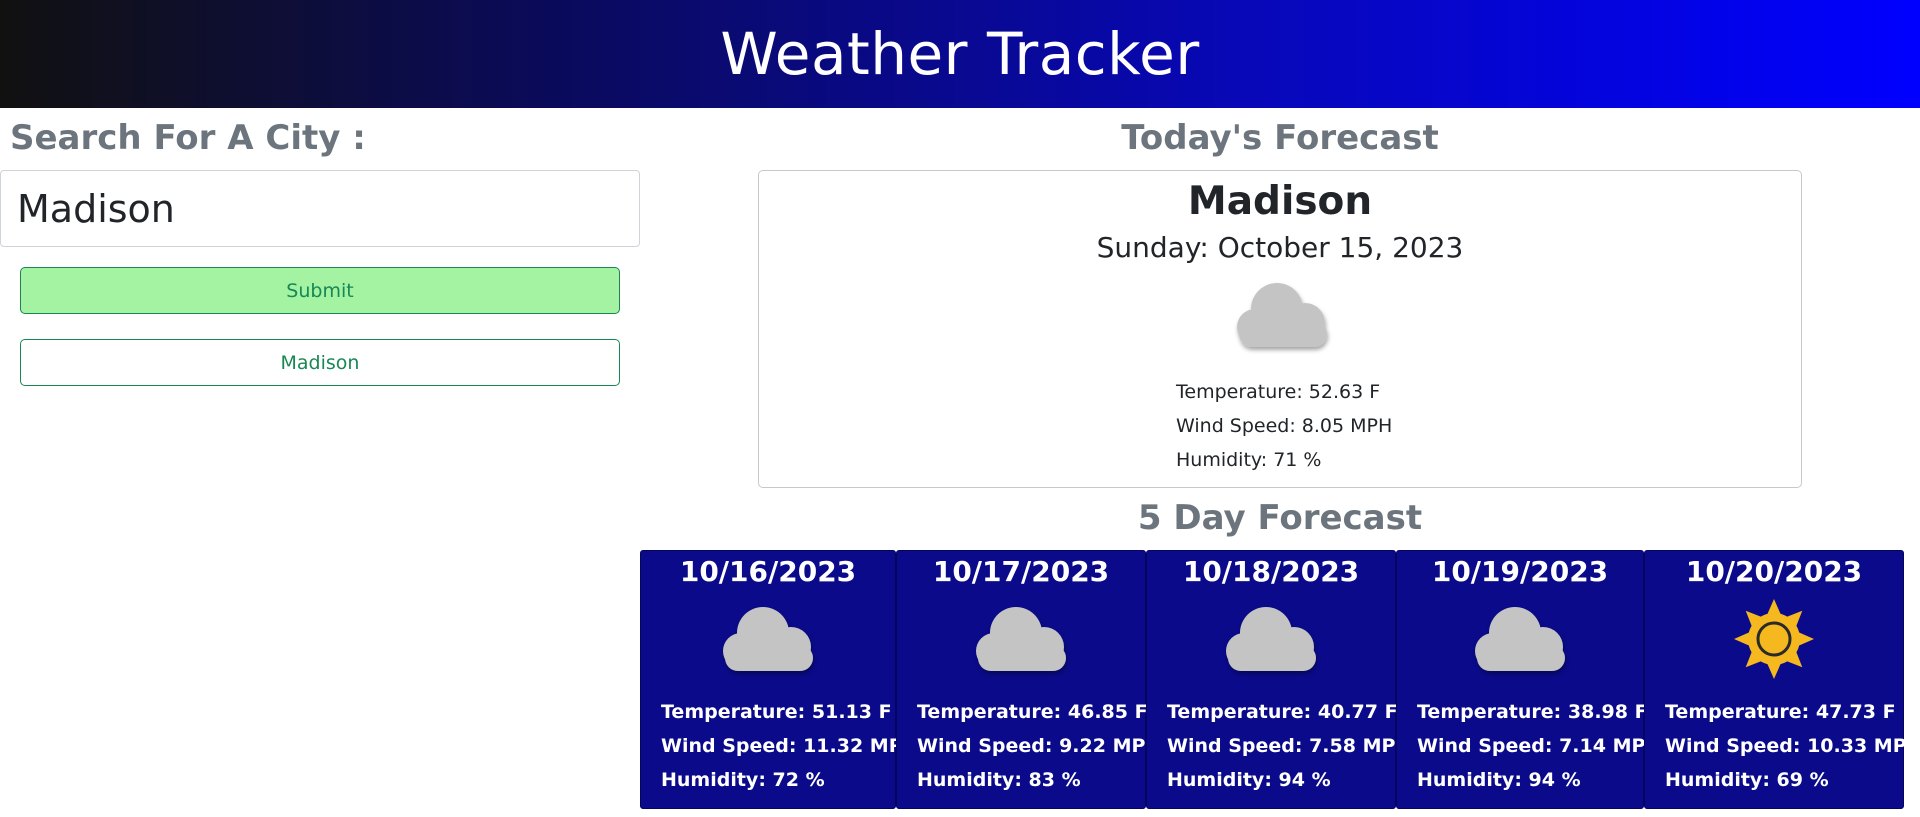 Image resolution: width=1920 pixels, height=817 pixels. Describe the element at coordinates (1021, 571) in the screenshot. I see `forecast-date: 10/17/2023` at that location.